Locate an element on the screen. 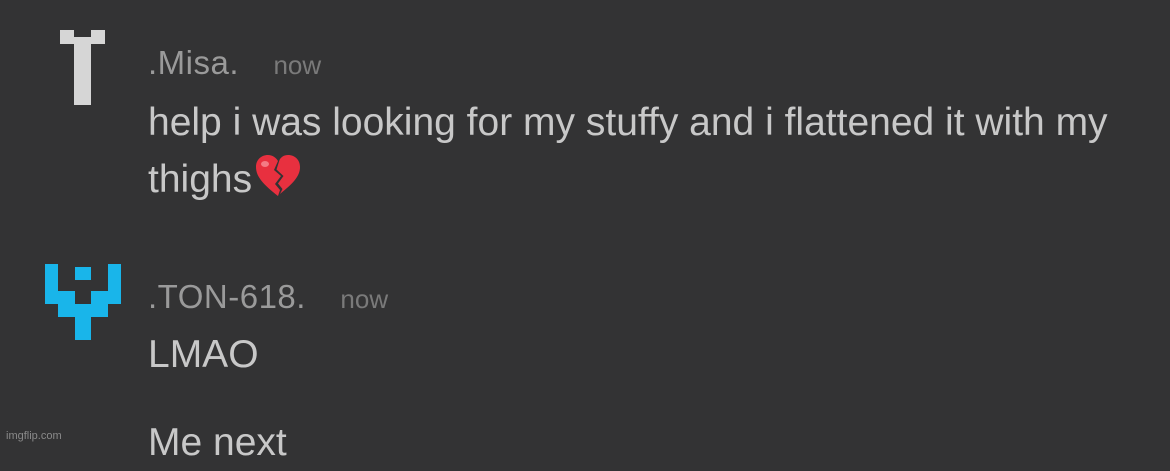 Image resolution: width=1170 pixels, height=471 pixels. message-header: .Misa. now is located at coordinates (234, 63).